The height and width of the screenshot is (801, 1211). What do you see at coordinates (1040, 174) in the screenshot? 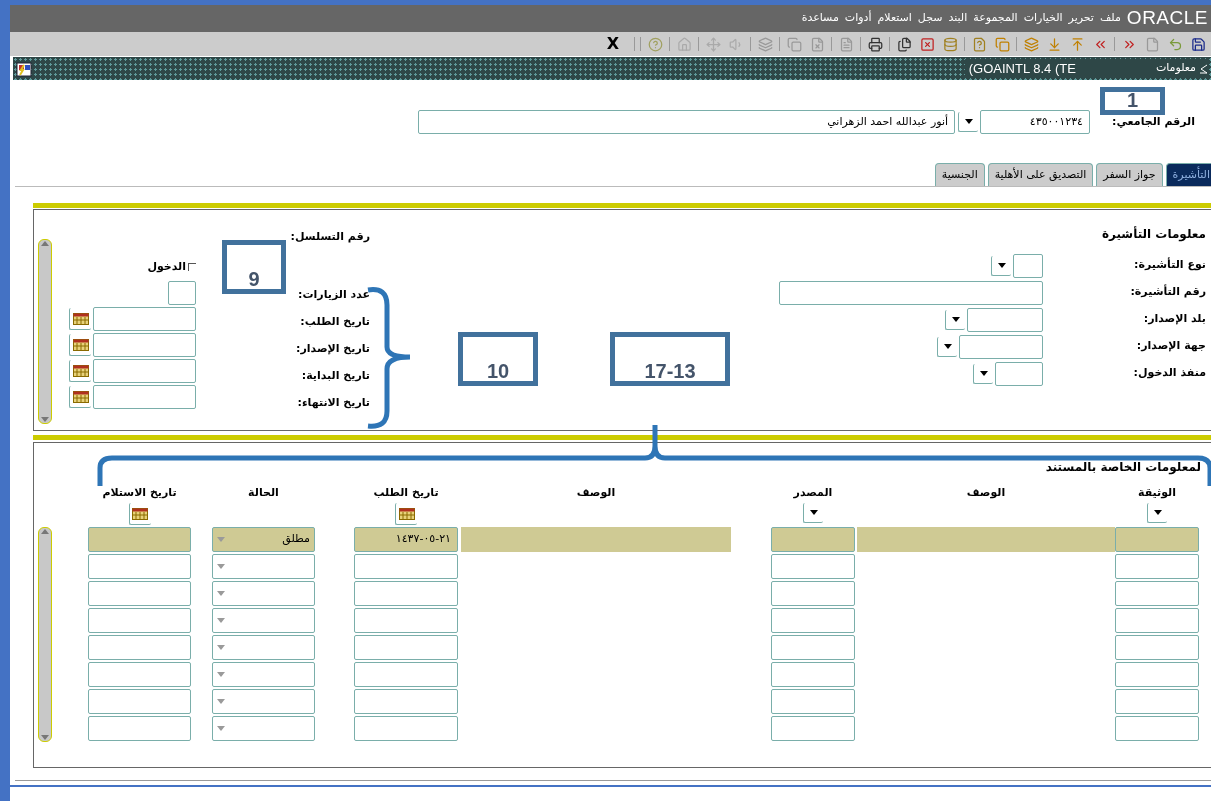
I see `tab: التصديق على الأهلية` at bounding box center [1040, 174].